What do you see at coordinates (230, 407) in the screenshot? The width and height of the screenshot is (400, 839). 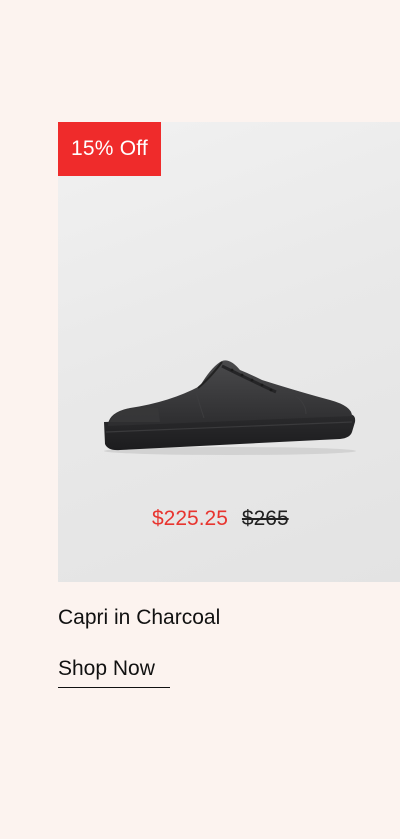 I see `shoe-image` at bounding box center [230, 407].